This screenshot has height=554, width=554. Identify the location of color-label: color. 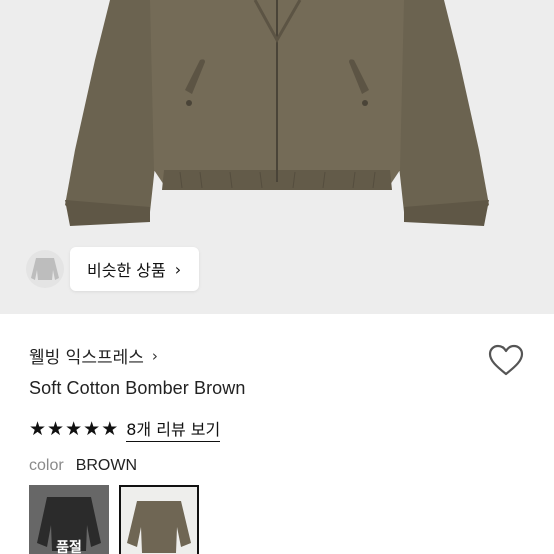
(46, 465).